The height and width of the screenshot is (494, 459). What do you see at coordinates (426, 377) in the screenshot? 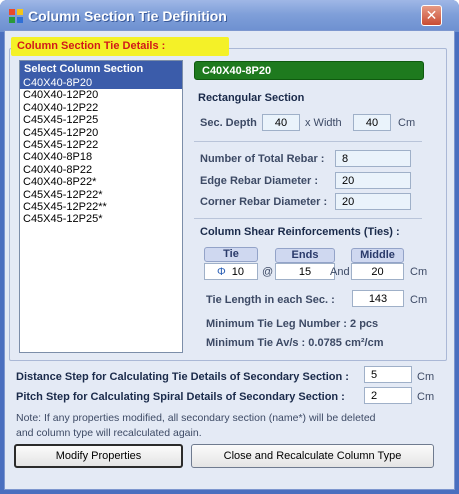
I see `distance-step-unit: Cm` at bounding box center [426, 377].